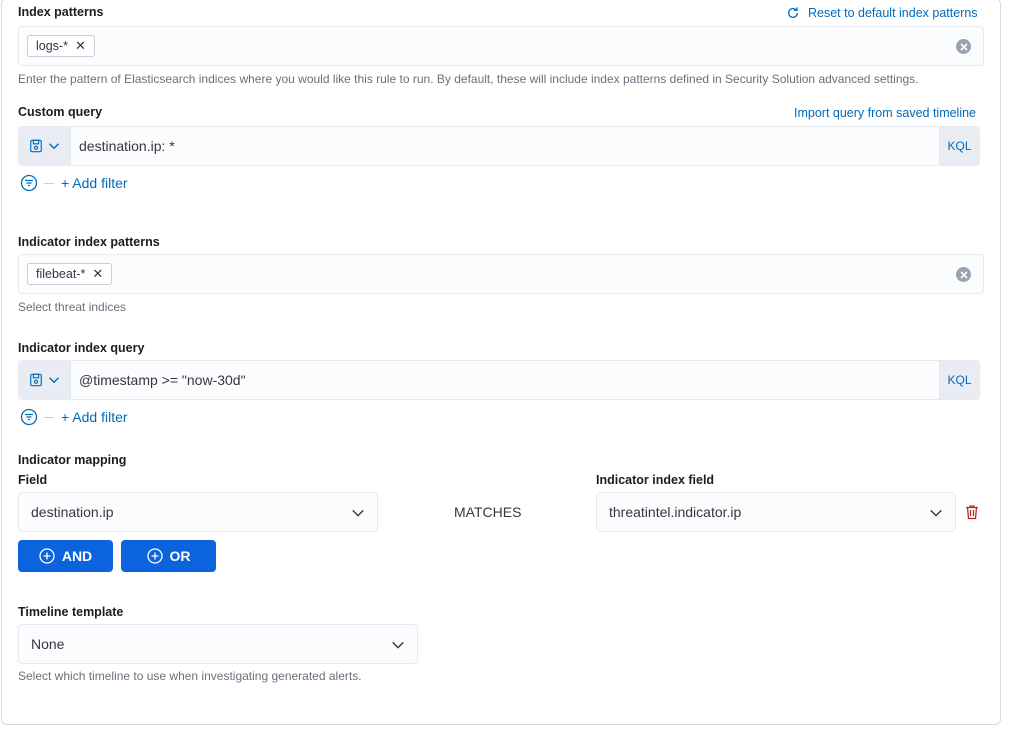 The width and height of the screenshot is (1017, 735). I want to click on indicator-mapping-label: Indicator mapping, so click(72, 460).